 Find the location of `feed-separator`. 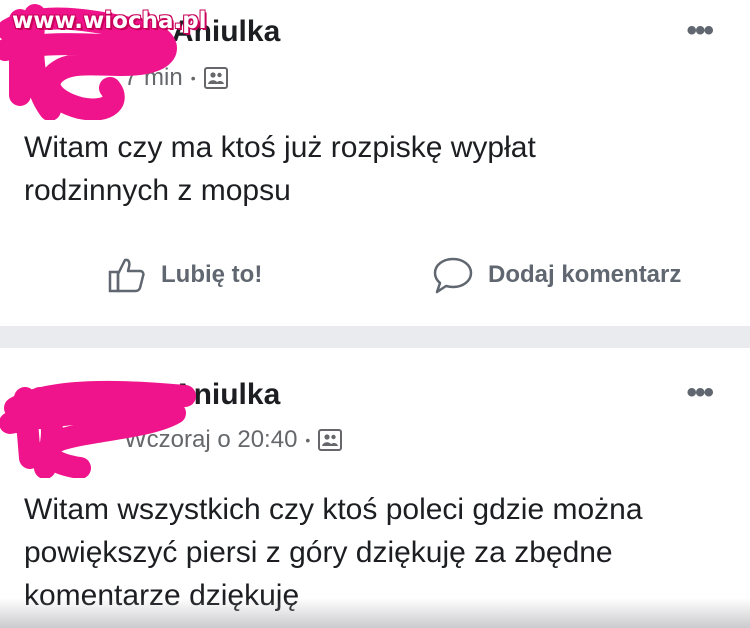

feed-separator is located at coordinates (375, 337).